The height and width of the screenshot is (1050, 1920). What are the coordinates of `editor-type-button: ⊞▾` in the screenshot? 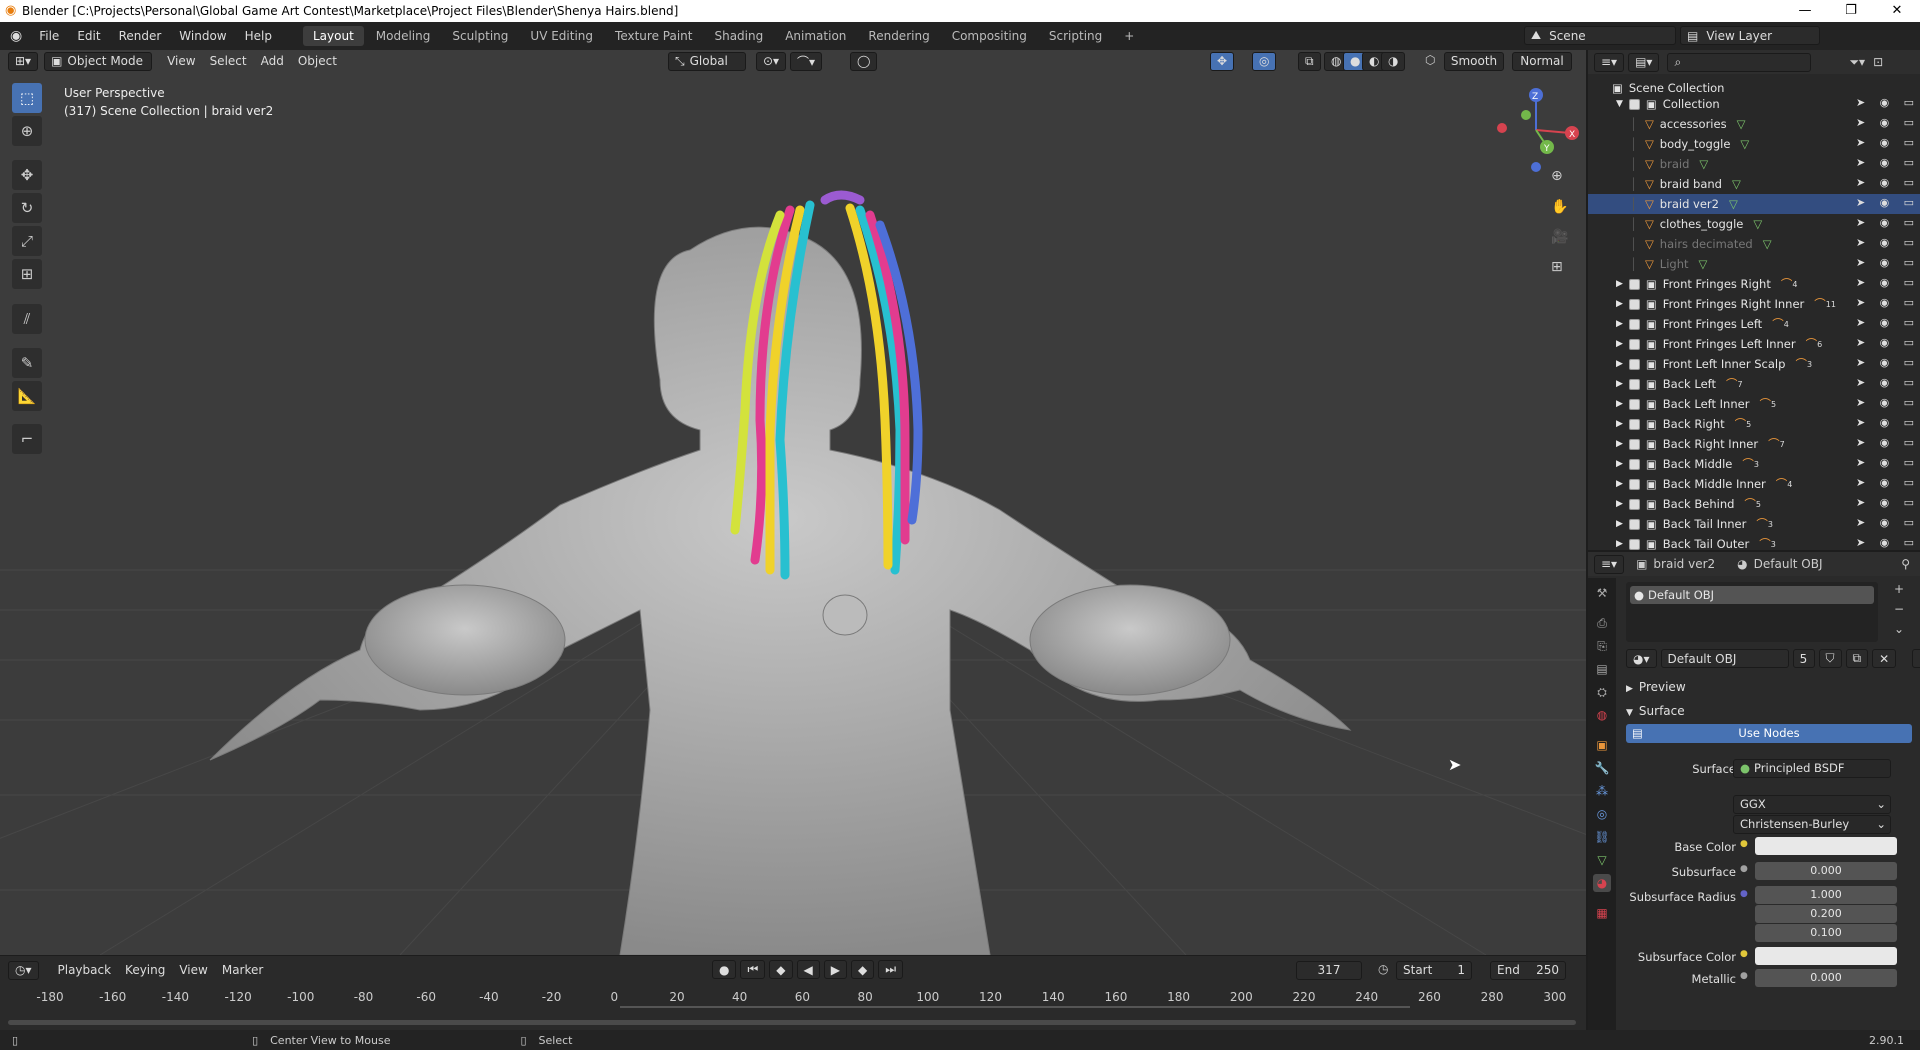 It's located at (23, 61).